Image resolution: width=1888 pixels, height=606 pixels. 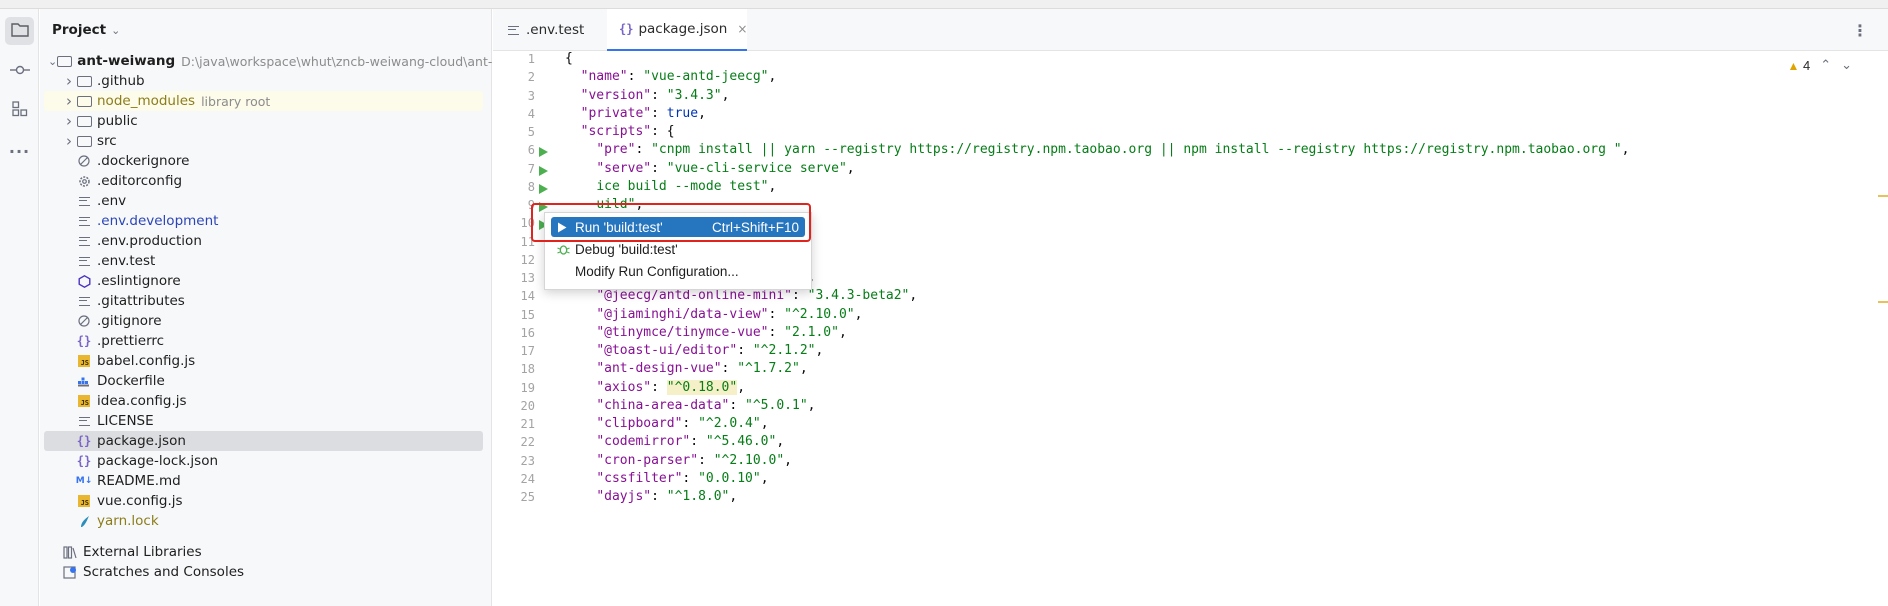 I want to click on line-number: 23, so click(x=527, y=460).